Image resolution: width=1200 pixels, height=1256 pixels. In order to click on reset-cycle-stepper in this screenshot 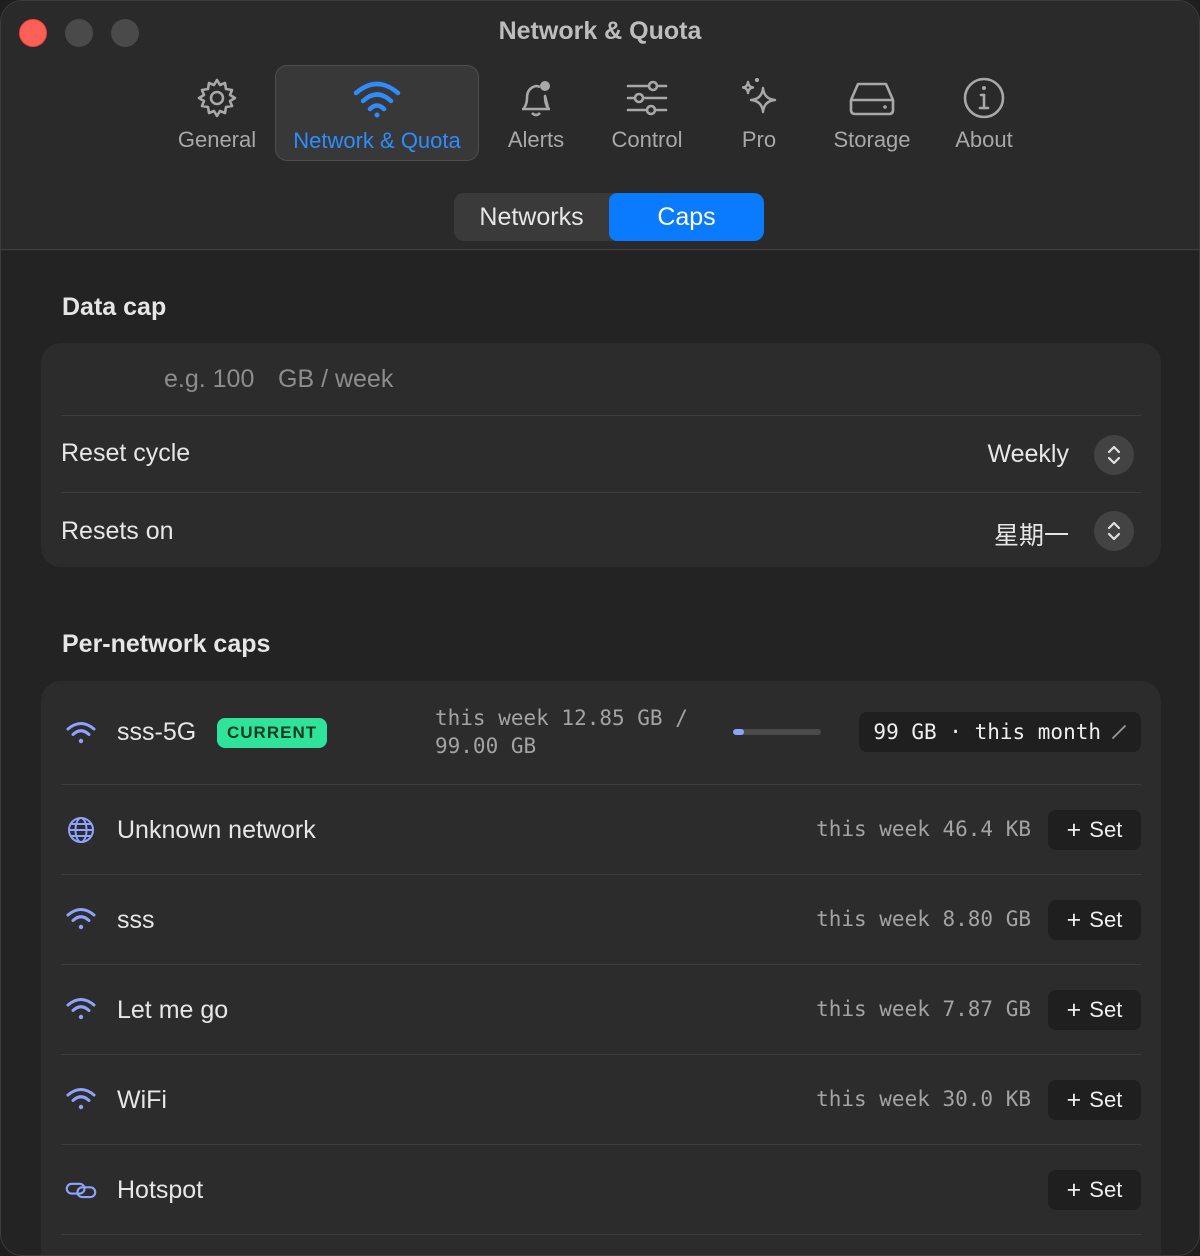, I will do `click(1114, 455)`.